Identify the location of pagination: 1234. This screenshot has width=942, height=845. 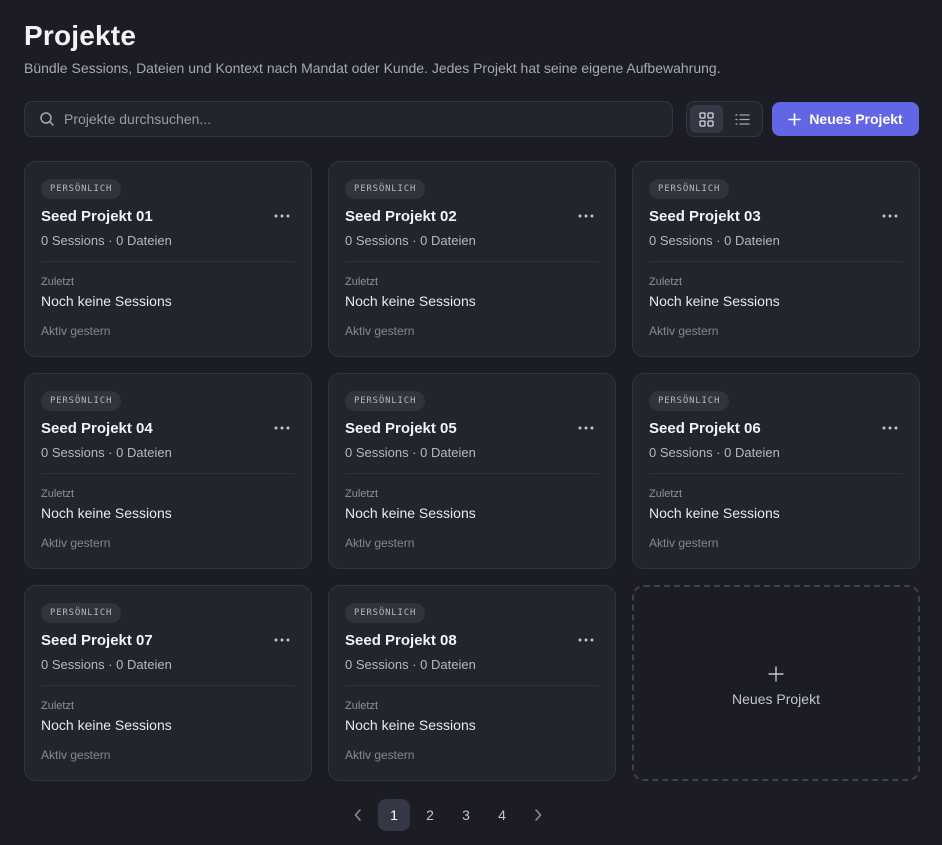
(450, 815).